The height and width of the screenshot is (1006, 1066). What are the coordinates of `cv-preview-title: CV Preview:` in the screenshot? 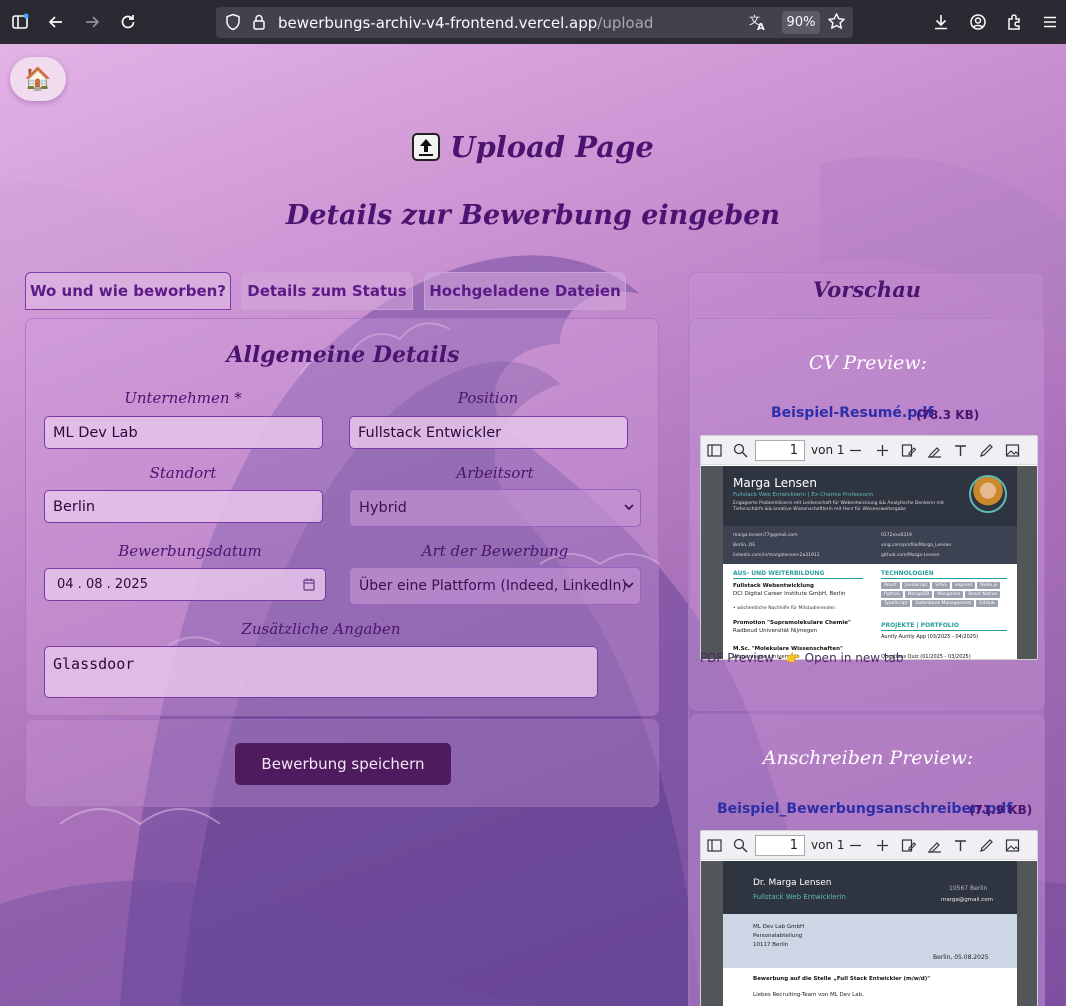 It's located at (868, 363).